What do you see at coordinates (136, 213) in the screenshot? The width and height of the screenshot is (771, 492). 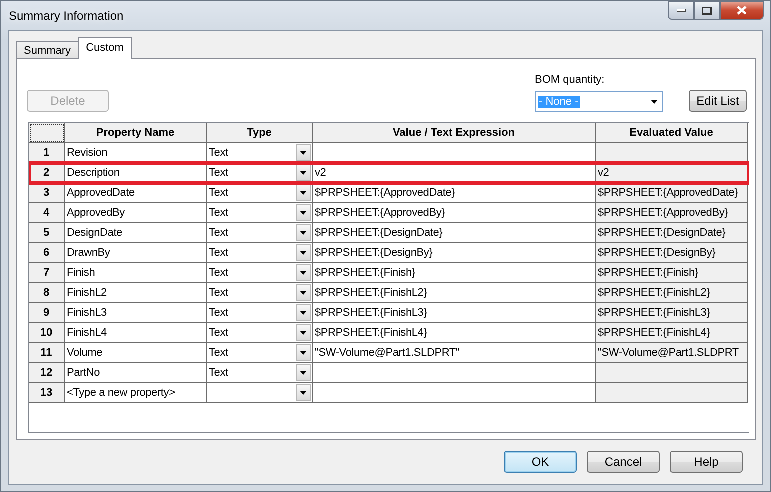 I see `table-cell: ApprovedBy` at bounding box center [136, 213].